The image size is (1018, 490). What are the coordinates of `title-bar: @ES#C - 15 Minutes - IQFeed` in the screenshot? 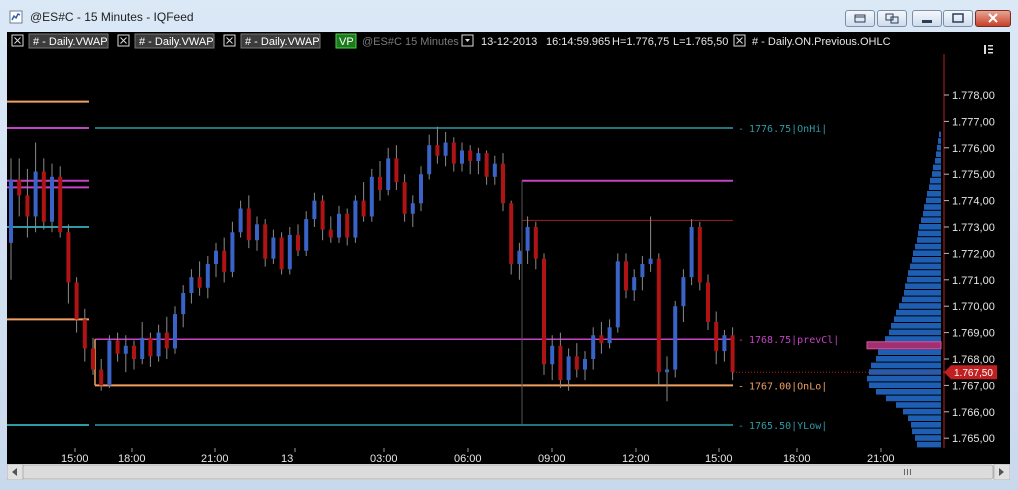 It's located at (509, 16).